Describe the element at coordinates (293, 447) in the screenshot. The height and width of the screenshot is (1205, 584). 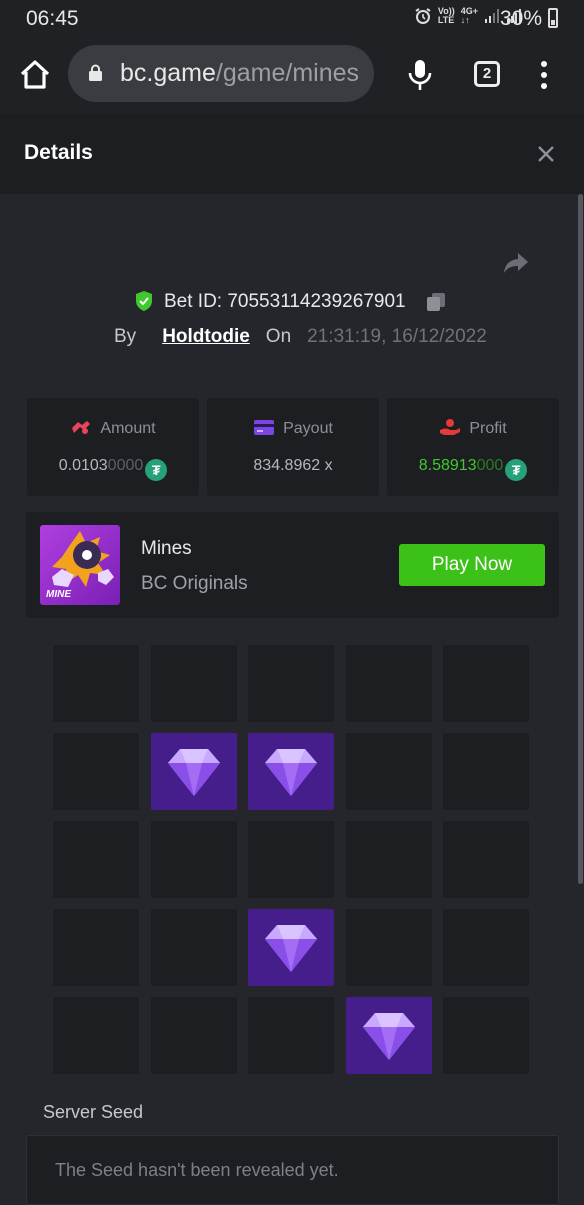
I see `payout-card: Payout 834.8962 x` at that location.